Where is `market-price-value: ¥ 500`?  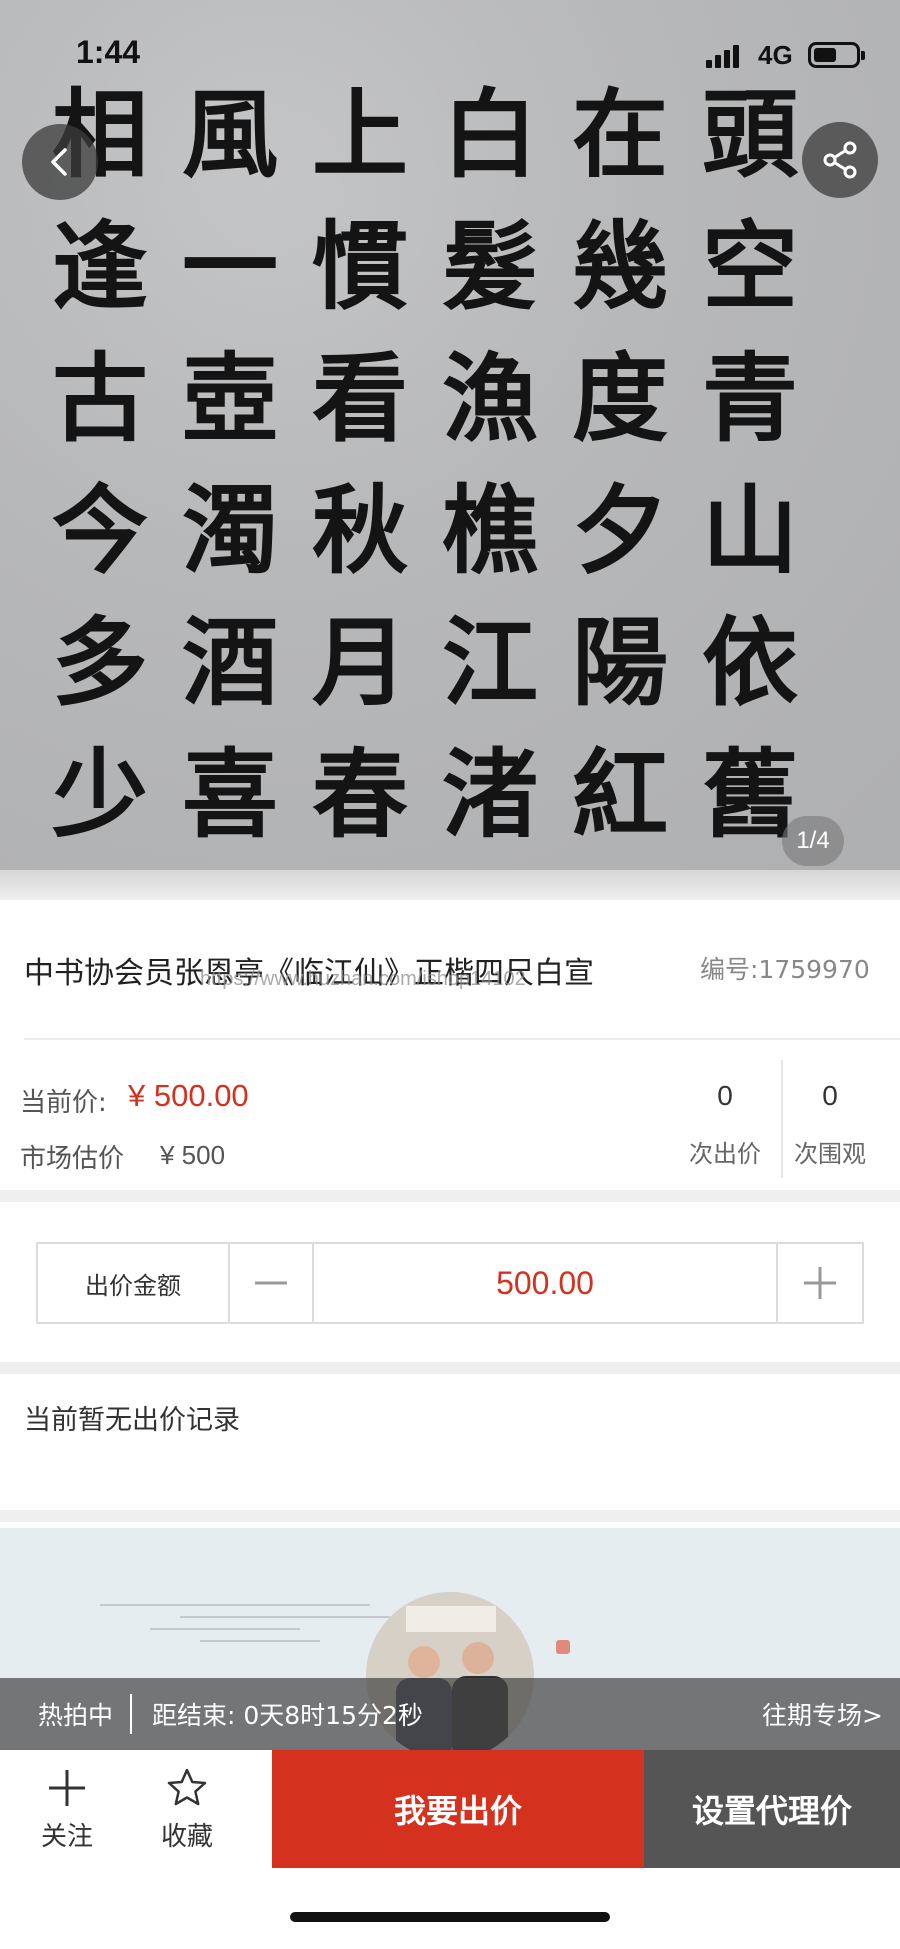 market-price-value: ¥ 500 is located at coordinates (193, 1155).